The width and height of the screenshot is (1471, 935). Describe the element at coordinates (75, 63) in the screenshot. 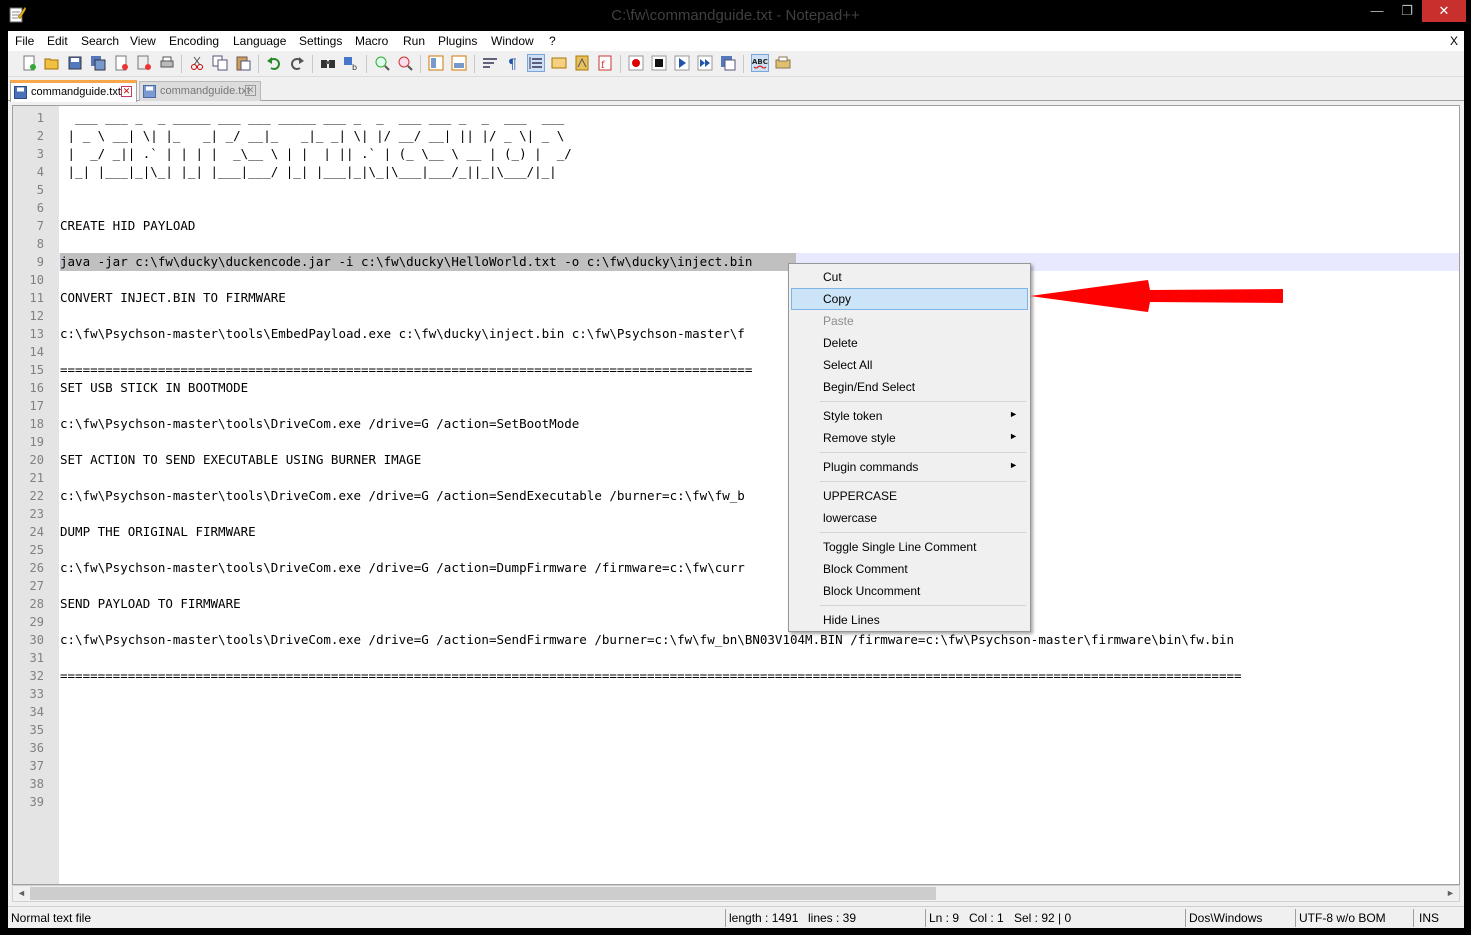

I see `save-icon` at that location.